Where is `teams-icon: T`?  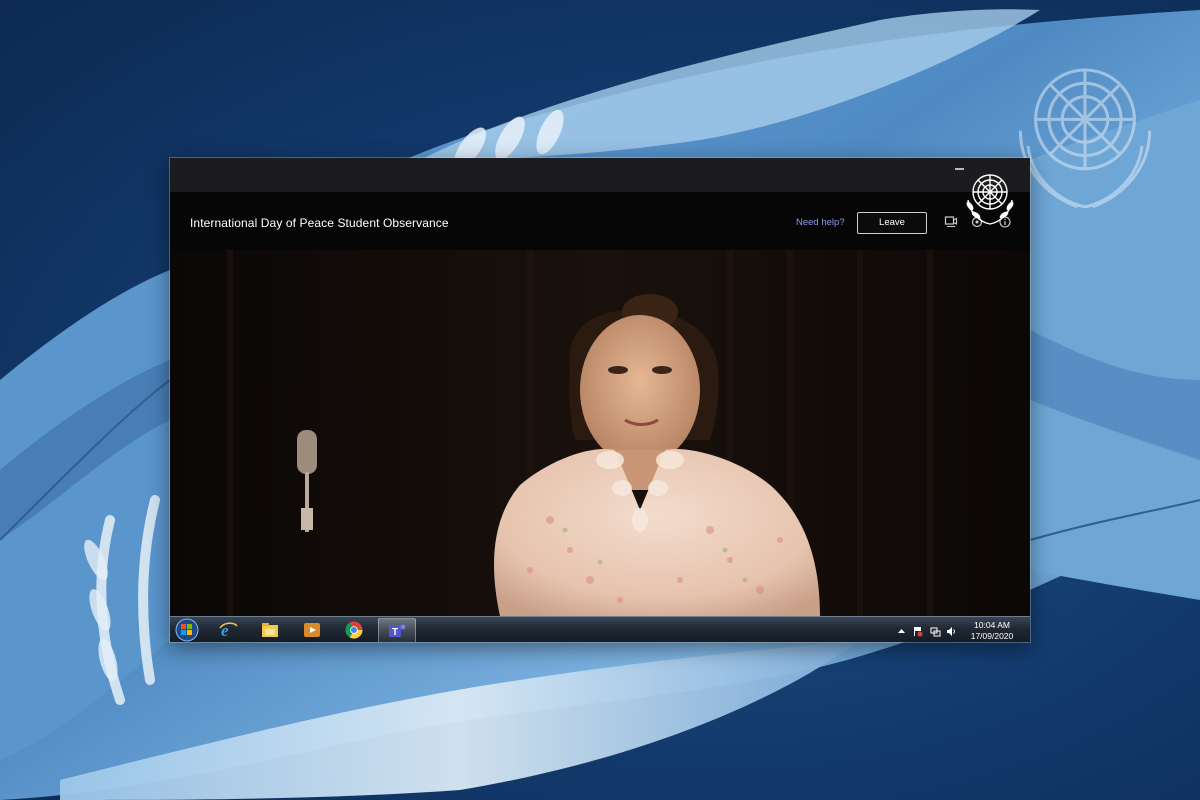 teams-icon: T is located at coordinates (397, 630).